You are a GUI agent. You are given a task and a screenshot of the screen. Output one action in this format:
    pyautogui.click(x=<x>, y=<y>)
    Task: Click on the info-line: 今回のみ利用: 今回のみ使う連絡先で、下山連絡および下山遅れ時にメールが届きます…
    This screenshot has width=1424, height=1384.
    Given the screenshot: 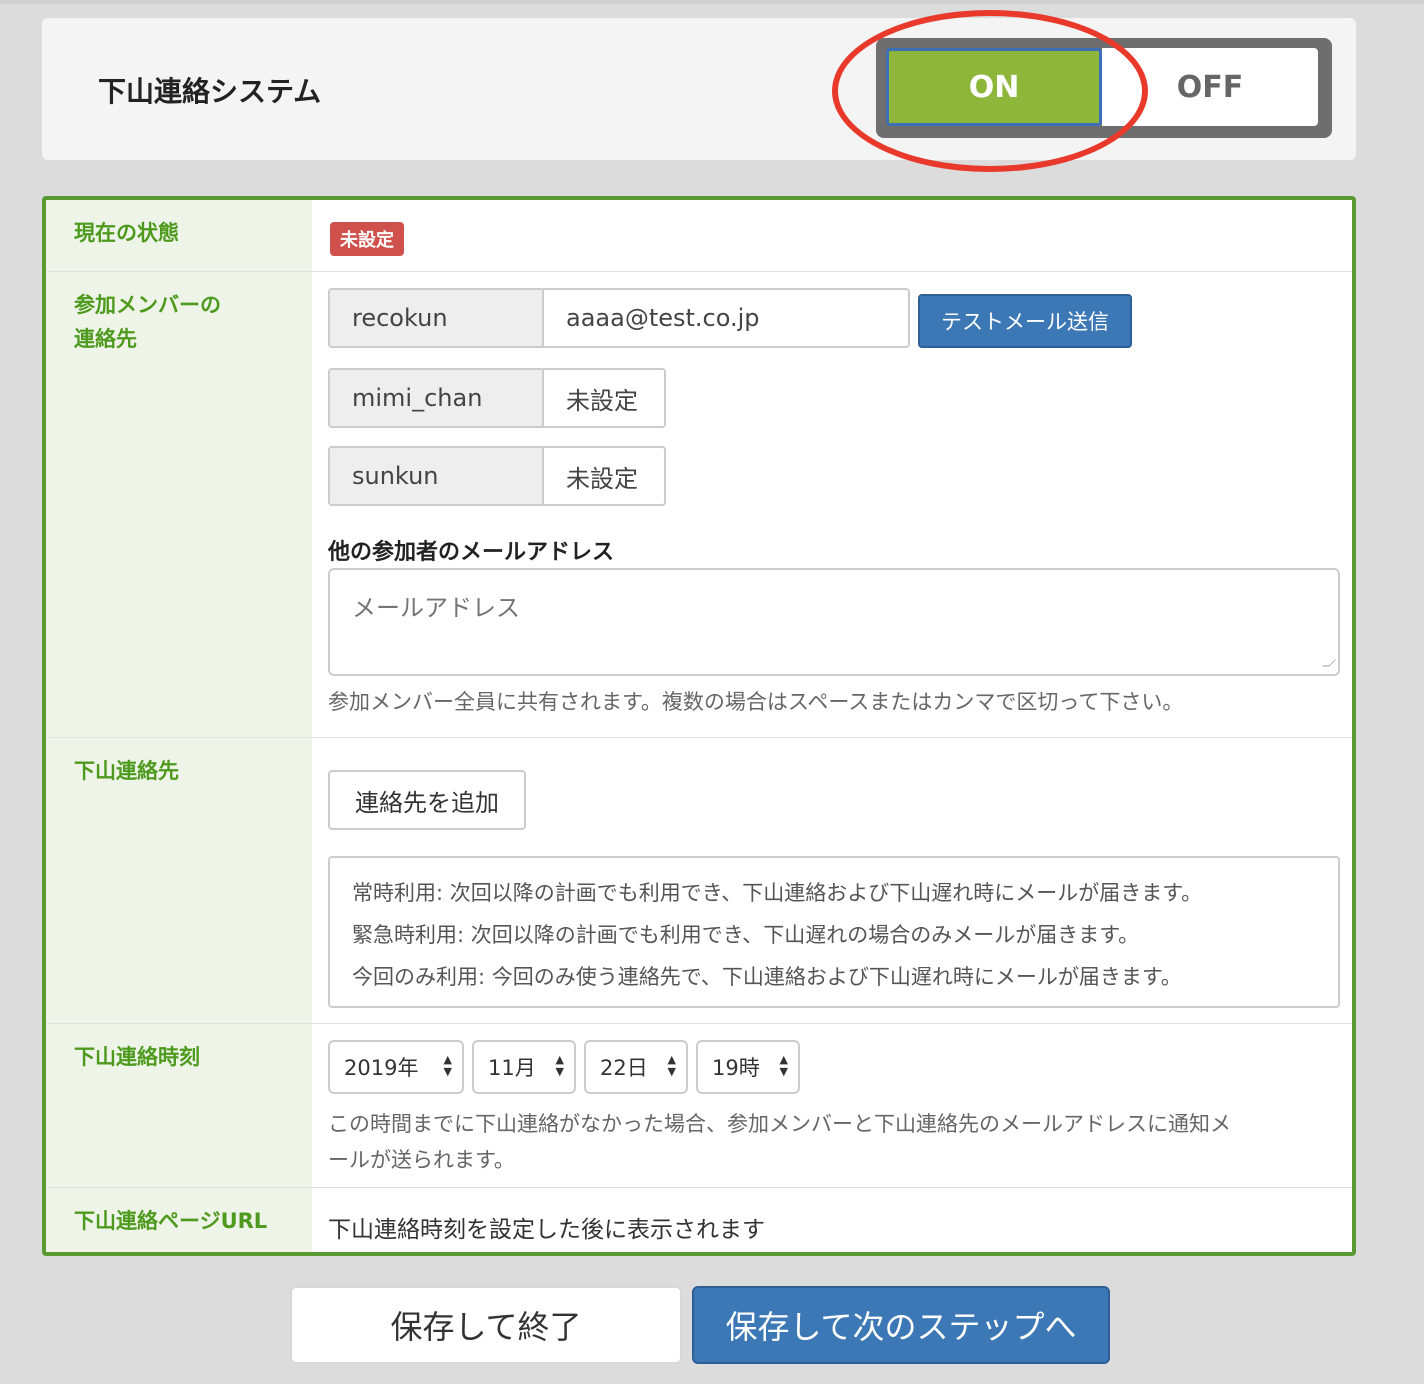 What is the action you would take?
    pyautogui.click(x=767, y=977)
    